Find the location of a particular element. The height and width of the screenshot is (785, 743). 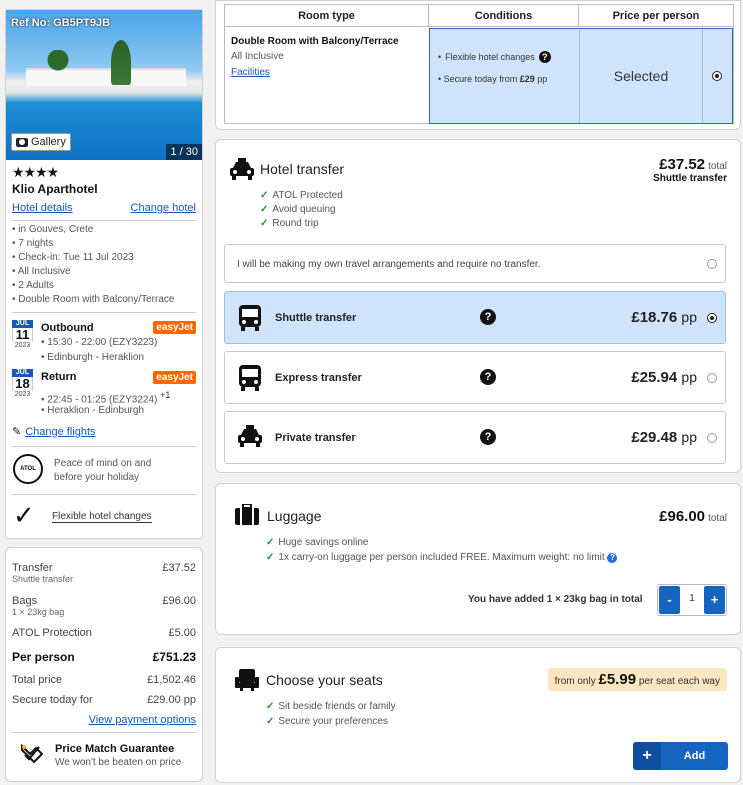

shuttle-transfer-label: Shuttle transfer is located at coordinates (316, 318).